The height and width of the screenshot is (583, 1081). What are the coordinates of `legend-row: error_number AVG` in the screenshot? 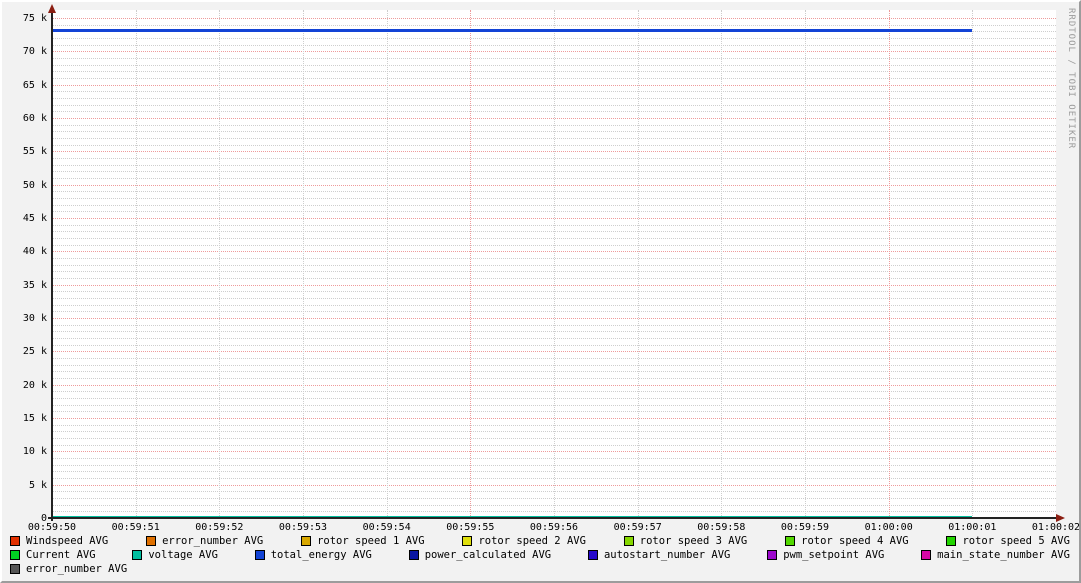 It's located at (540, 569).